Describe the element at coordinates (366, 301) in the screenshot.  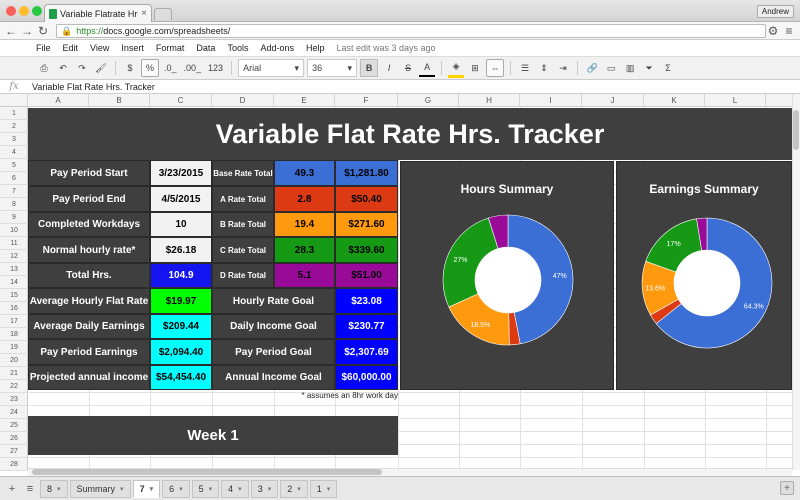
I see `value-hourly-rate-goal: $23.08` at that location.